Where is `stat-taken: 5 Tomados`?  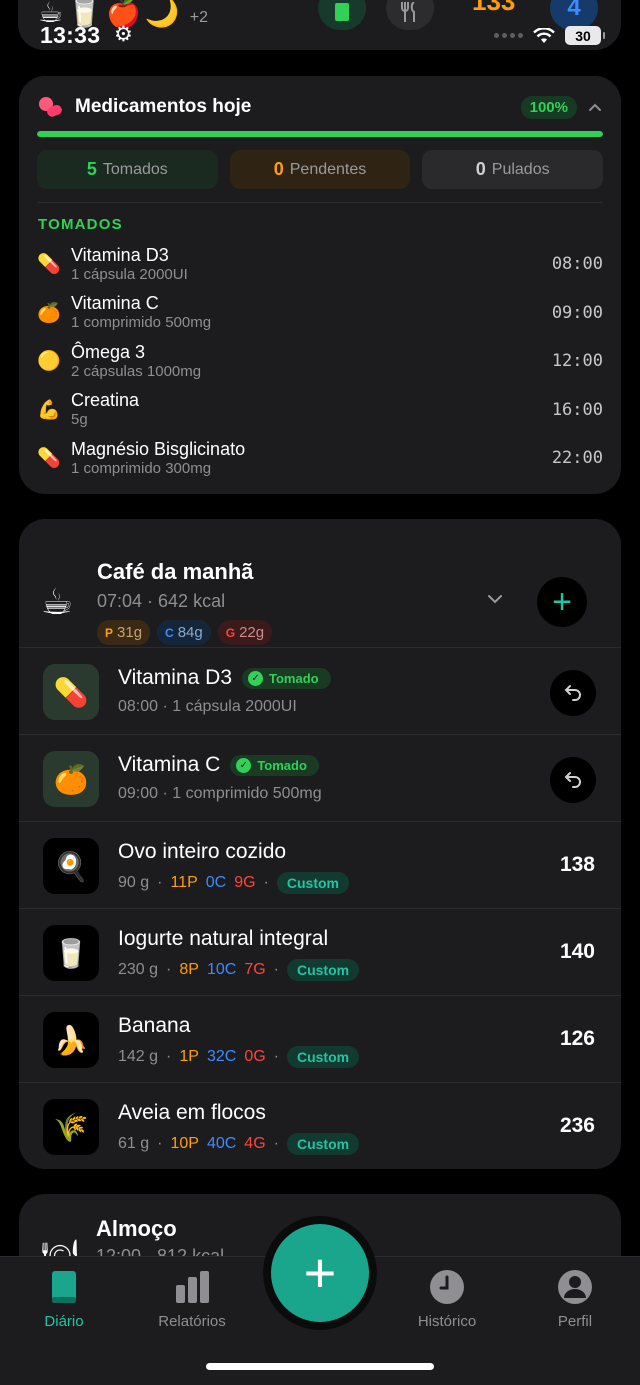
stat-taken: 5 Tomados is located at coordinates (127, 169).